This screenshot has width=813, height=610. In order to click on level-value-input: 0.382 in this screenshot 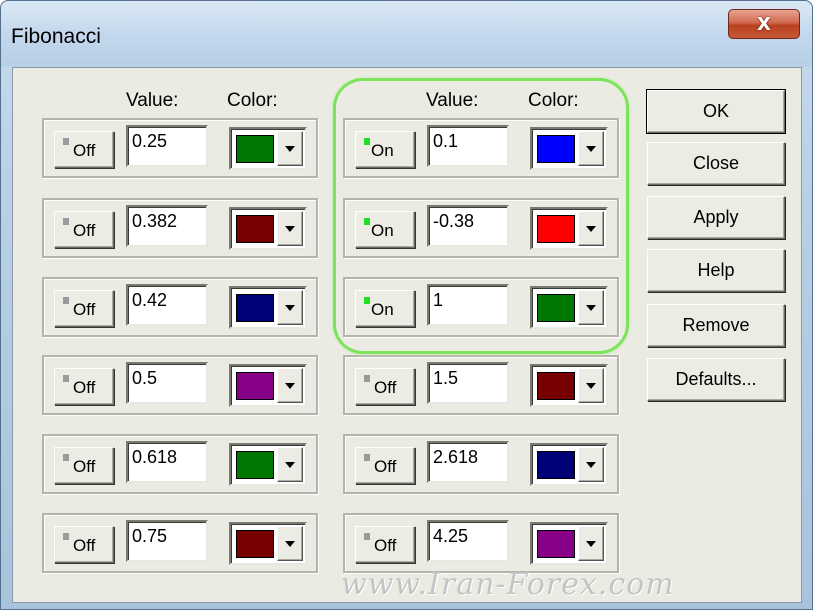, I will do `click(167, 226)`.